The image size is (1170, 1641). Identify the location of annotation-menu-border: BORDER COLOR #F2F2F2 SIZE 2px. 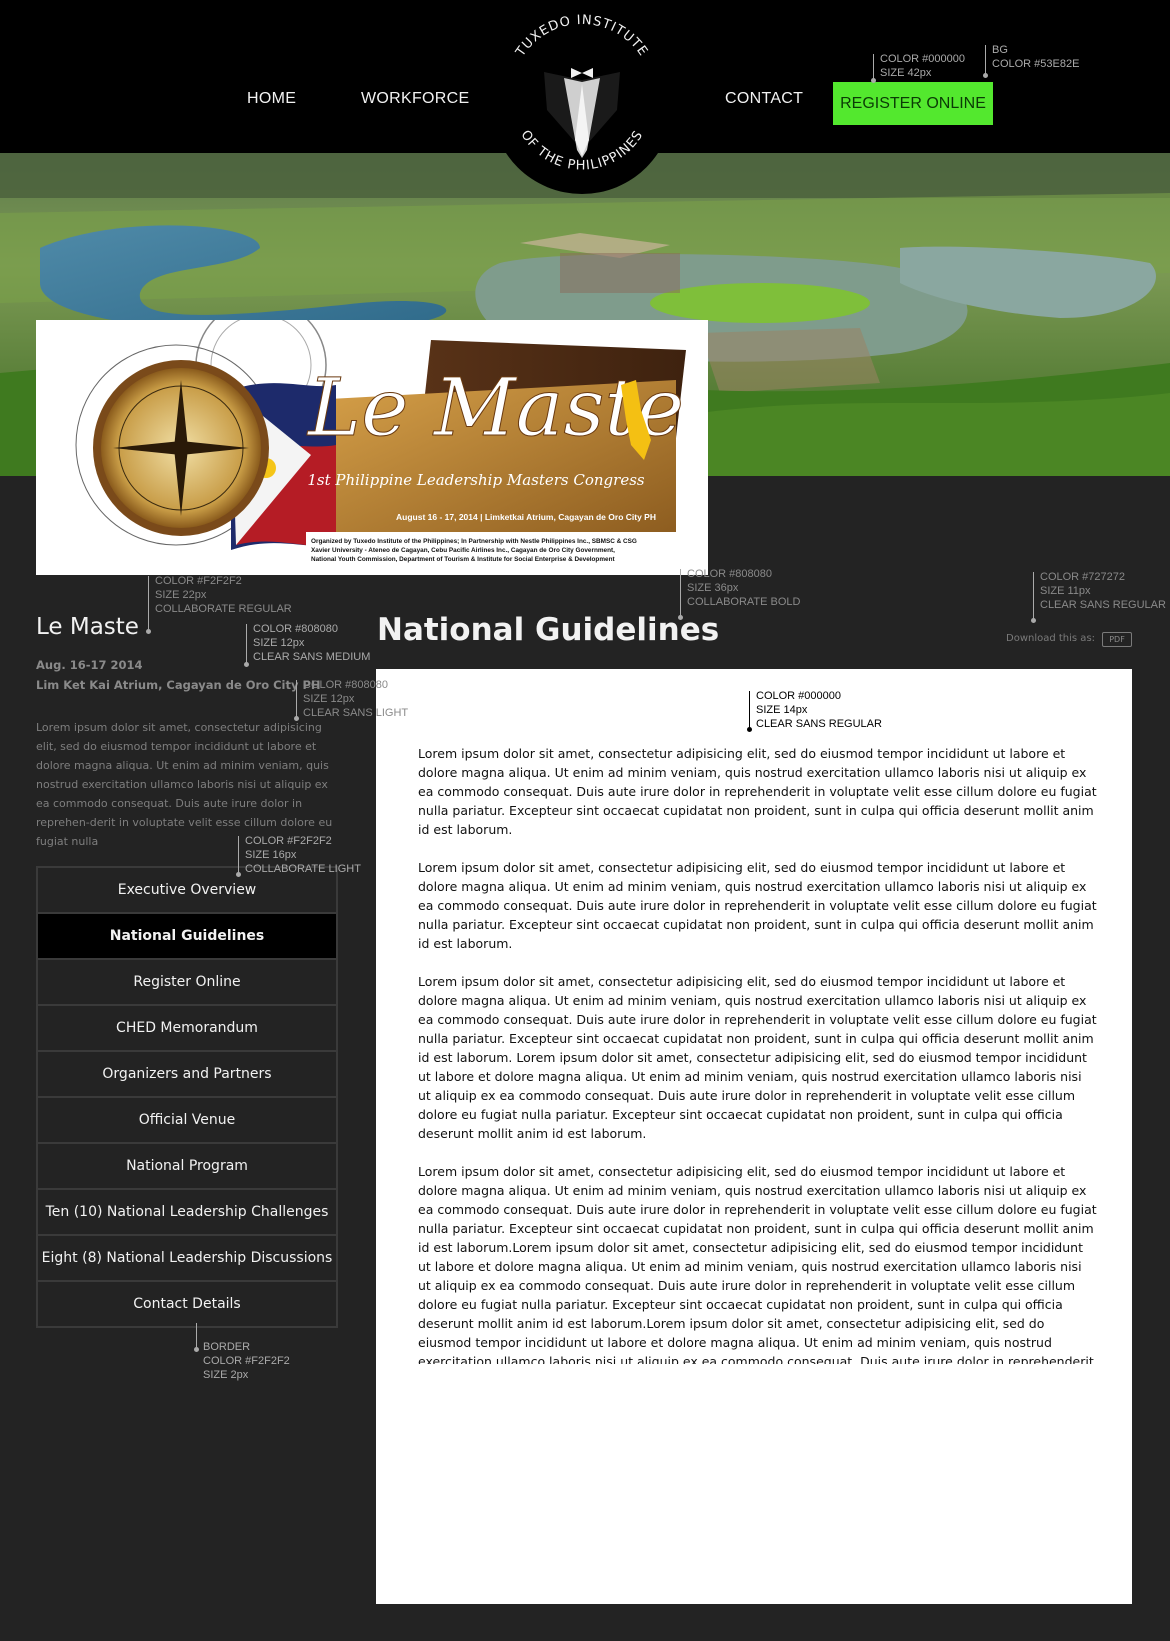
(242, 1352).